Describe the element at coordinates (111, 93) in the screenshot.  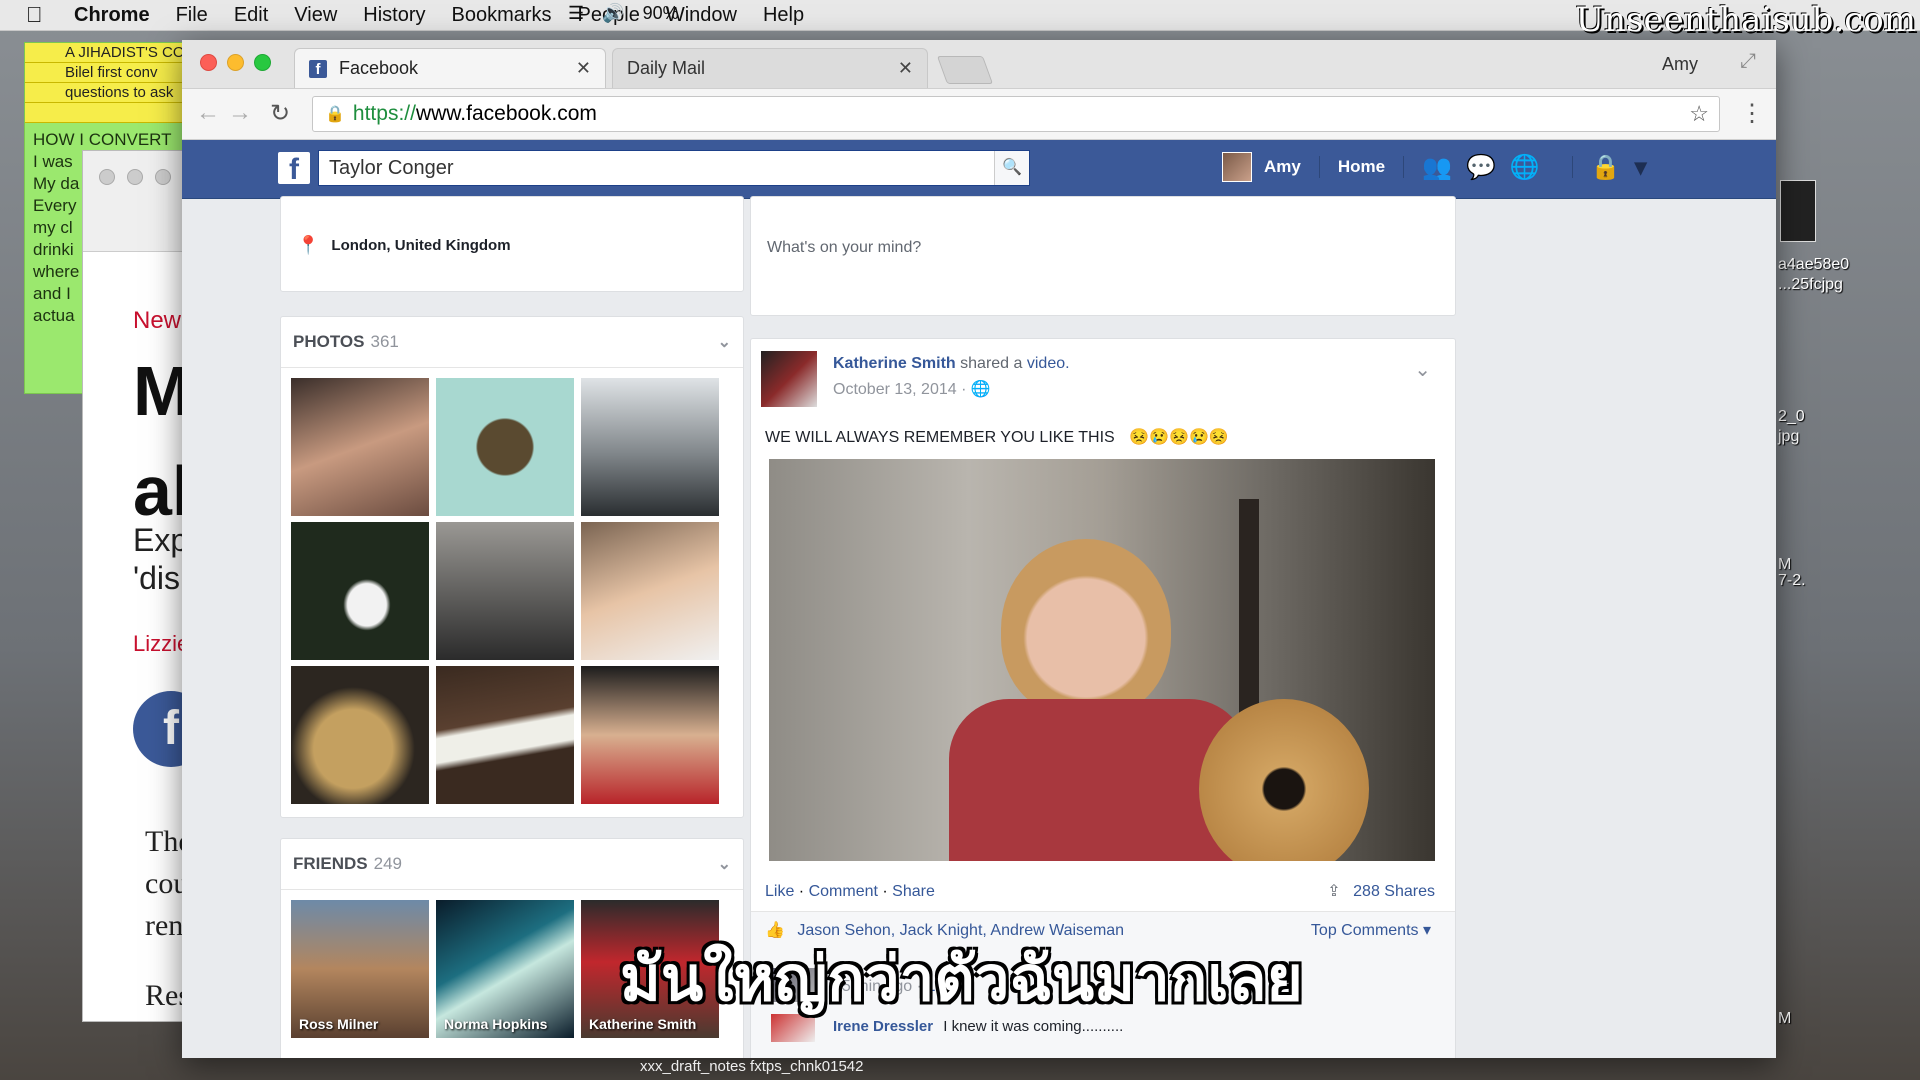
I see `sticky-row: questions to ask` at that location.